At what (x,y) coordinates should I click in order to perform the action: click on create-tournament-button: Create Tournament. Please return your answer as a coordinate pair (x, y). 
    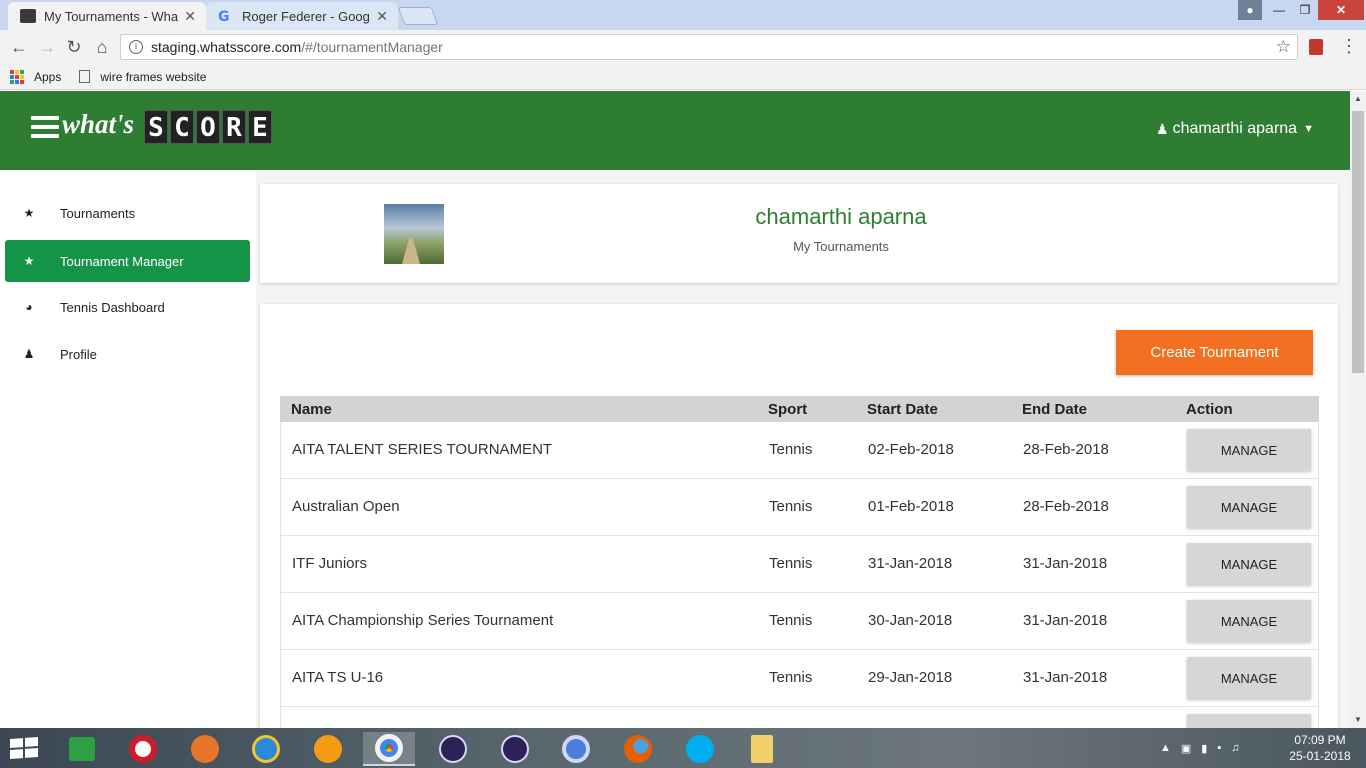
    Looking at the image, I should click on (1214, 352).